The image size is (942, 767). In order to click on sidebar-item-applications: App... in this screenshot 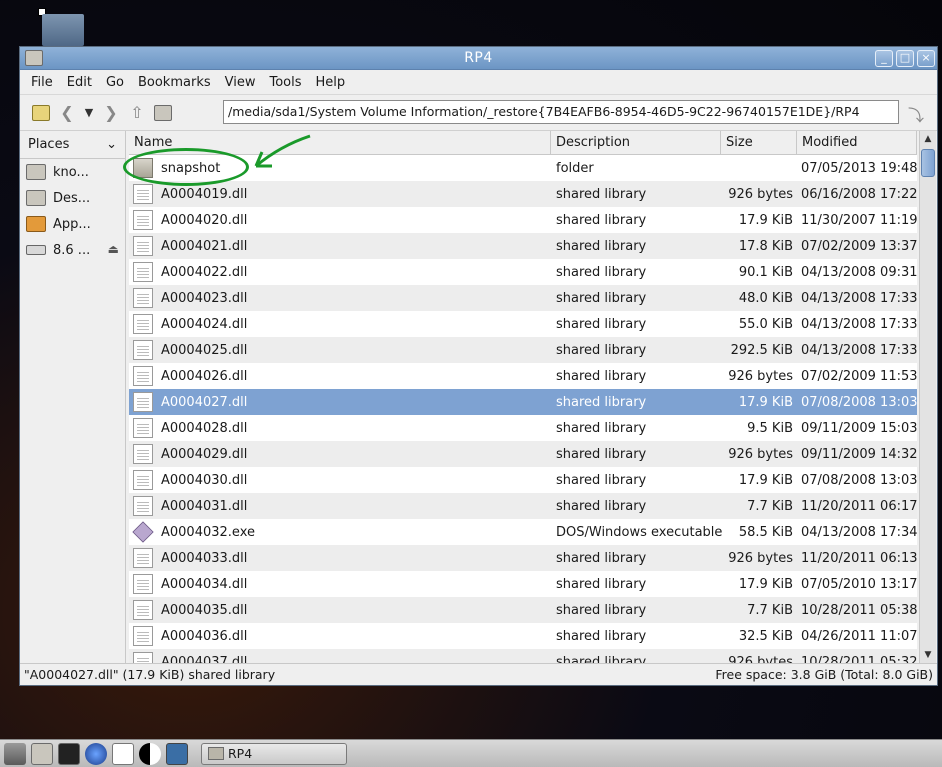, I will do `click(72, 224)`.